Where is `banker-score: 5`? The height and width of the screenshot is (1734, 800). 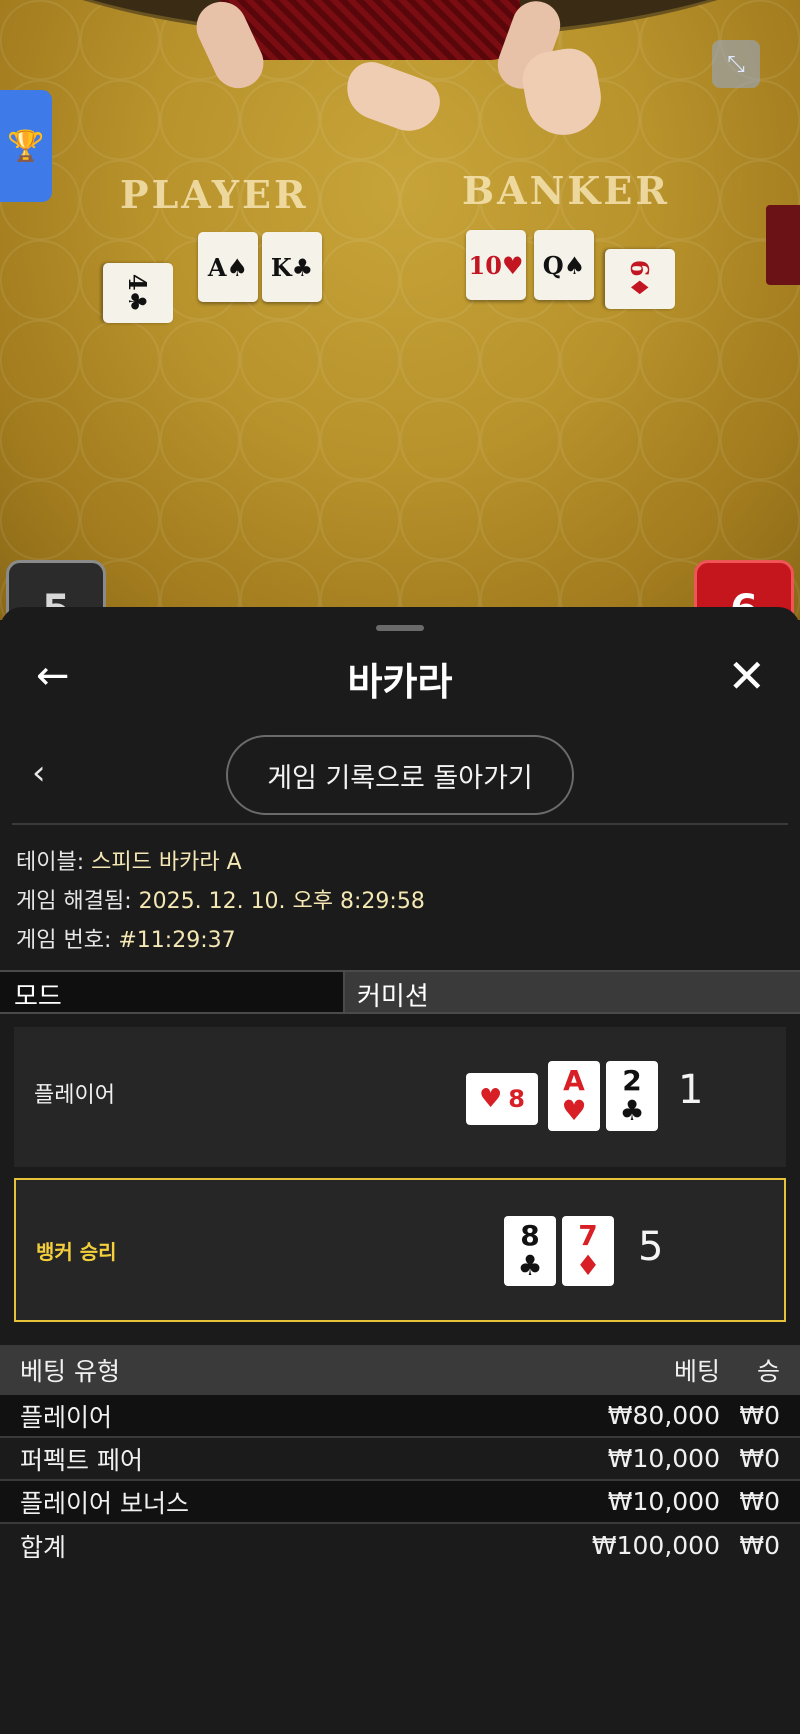
banker-score: 5 is located at coordinates (651, 1247).